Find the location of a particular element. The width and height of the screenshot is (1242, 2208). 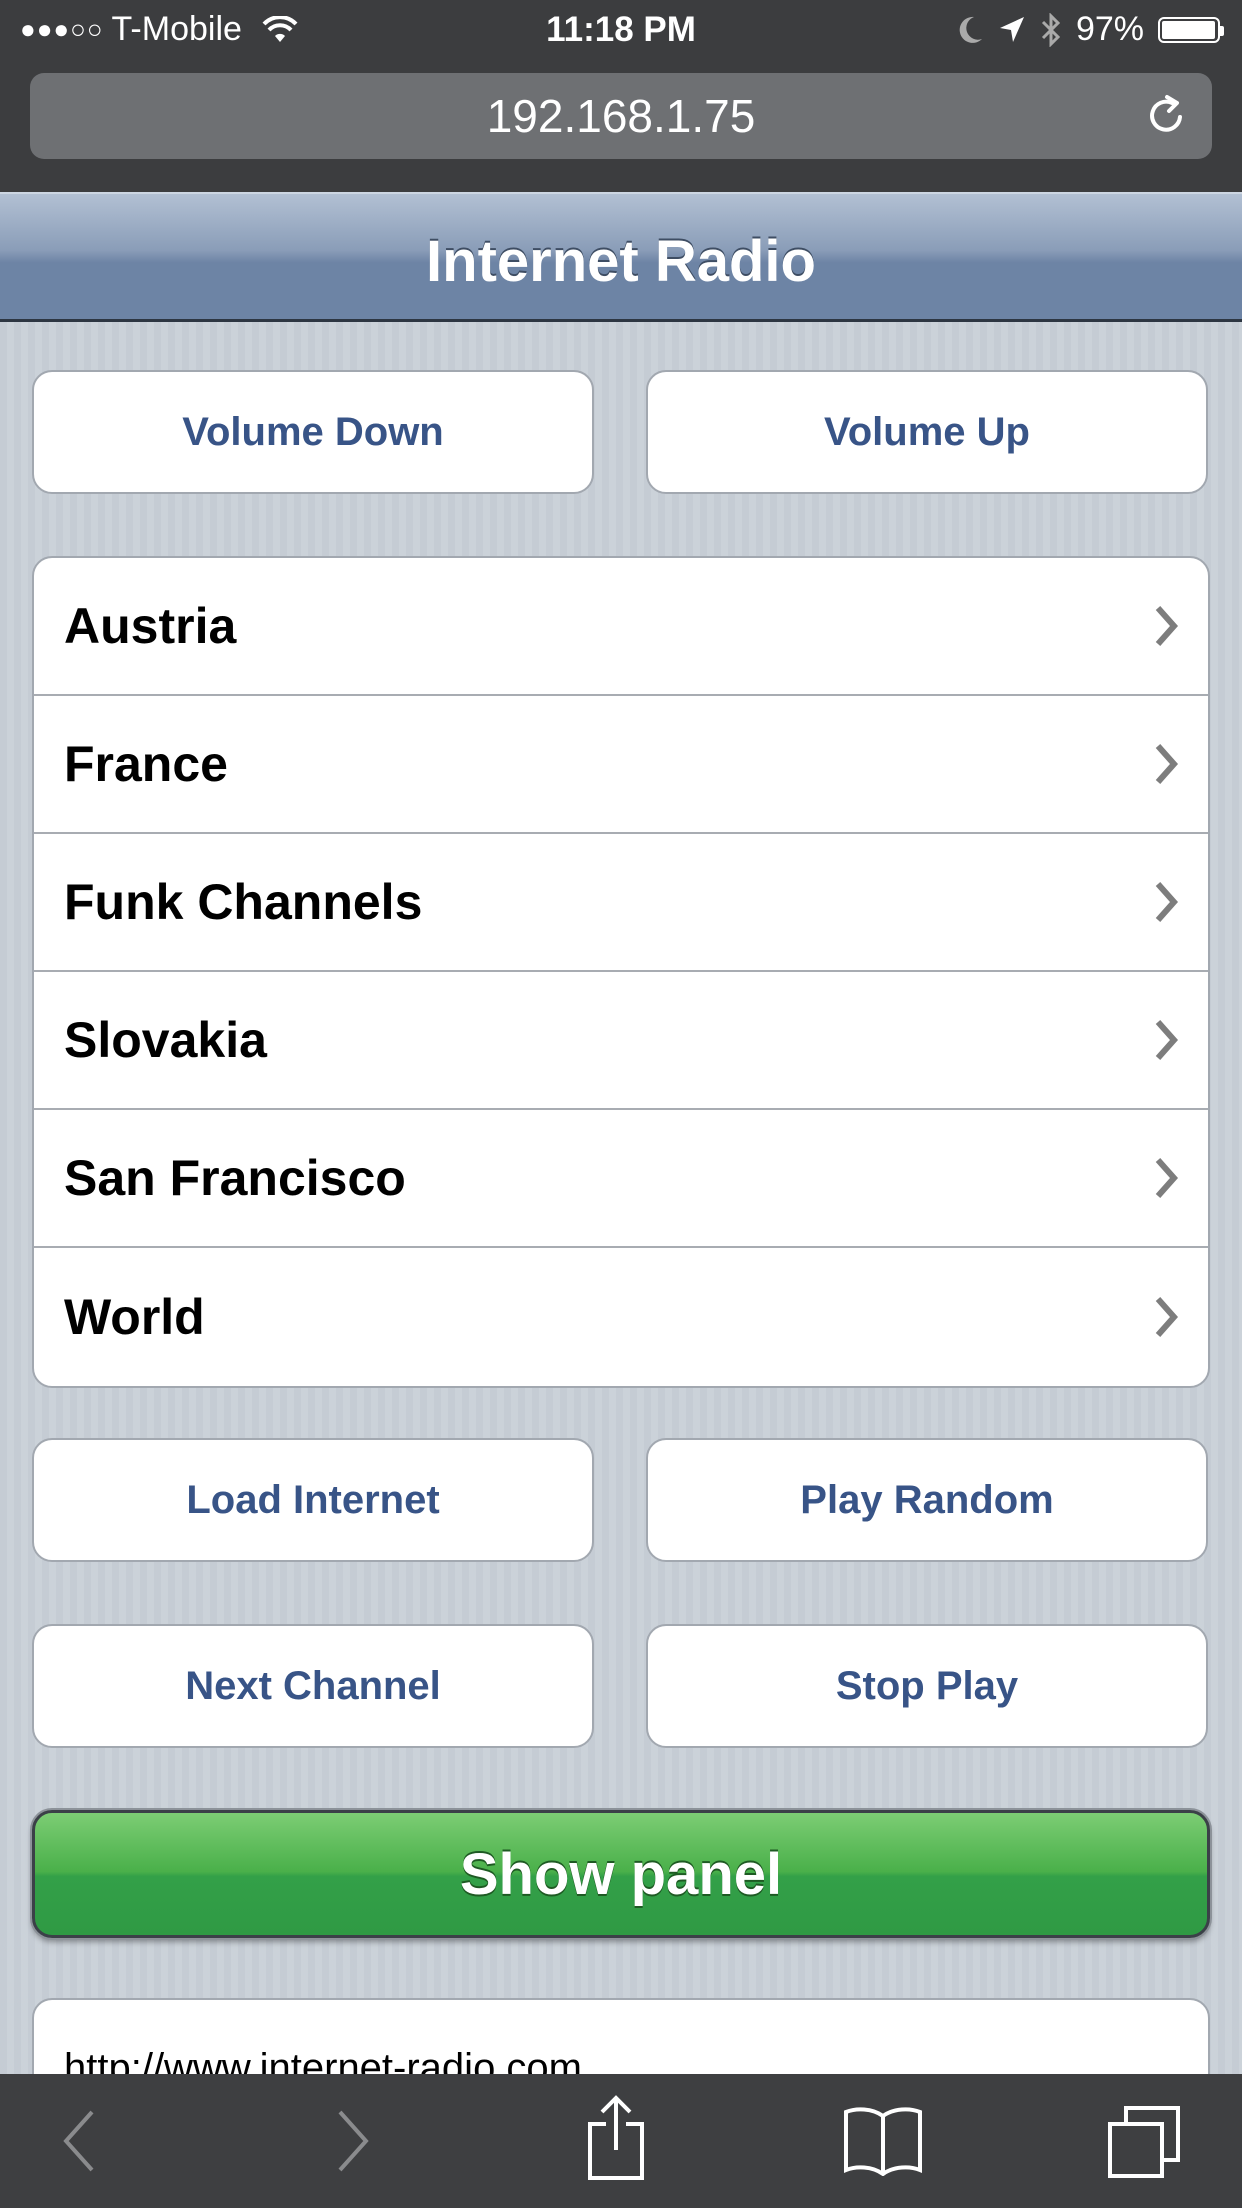

list-item-label: Slovakia is located at coordinates (165, 1040).